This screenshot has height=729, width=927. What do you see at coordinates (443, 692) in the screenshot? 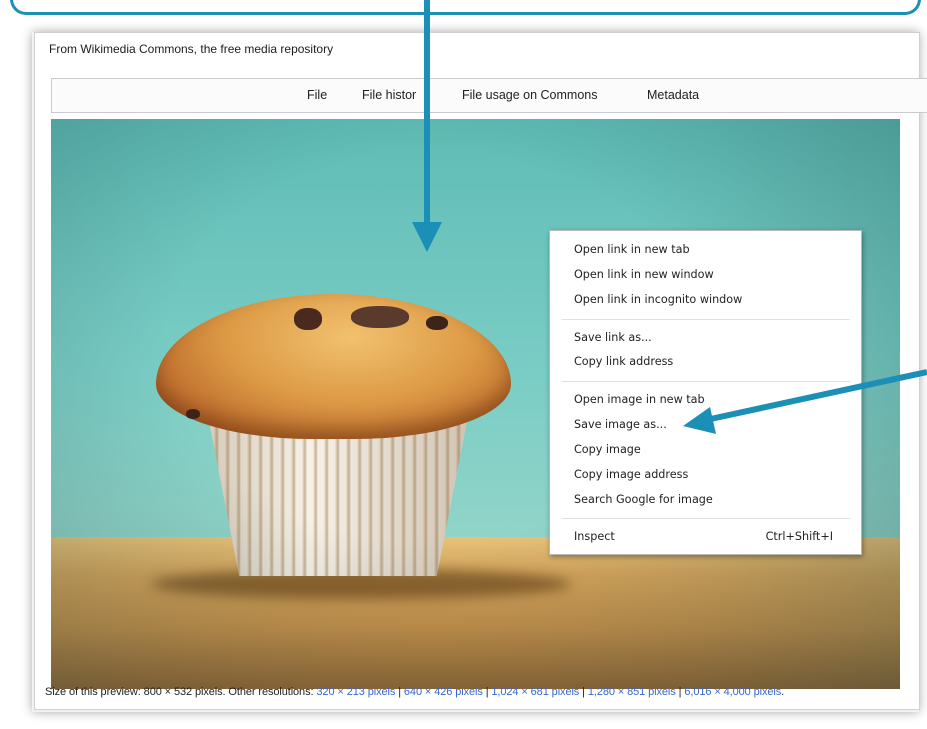
I see `resolution-link: 640 × 426 pixels` at bounding box center [443, 692].